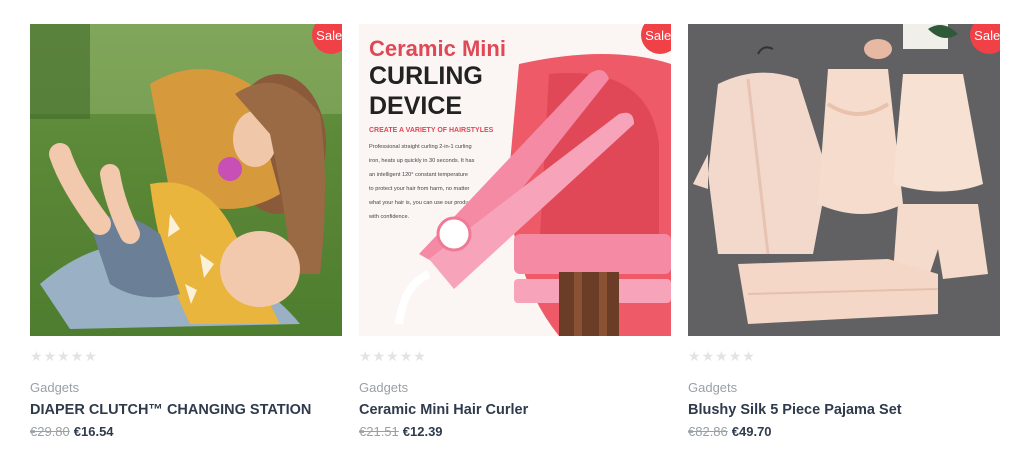 This screenshot has width=1024, height=453. Describe the element at coordinates (426, 76) in the screenshot. I see `ad-heading-2: CURLING` at that location.